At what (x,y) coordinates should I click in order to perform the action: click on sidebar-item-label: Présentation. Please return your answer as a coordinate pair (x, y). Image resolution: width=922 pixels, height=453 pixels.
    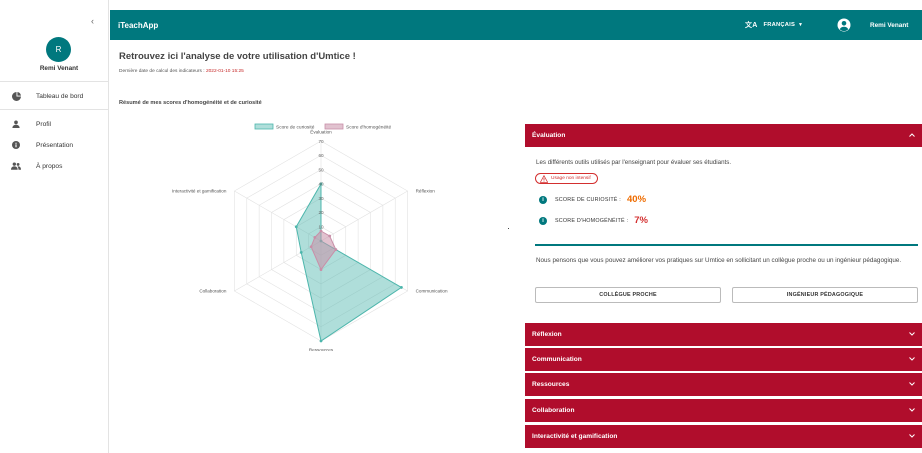
    Looking at the image, I should click on (55, 145).